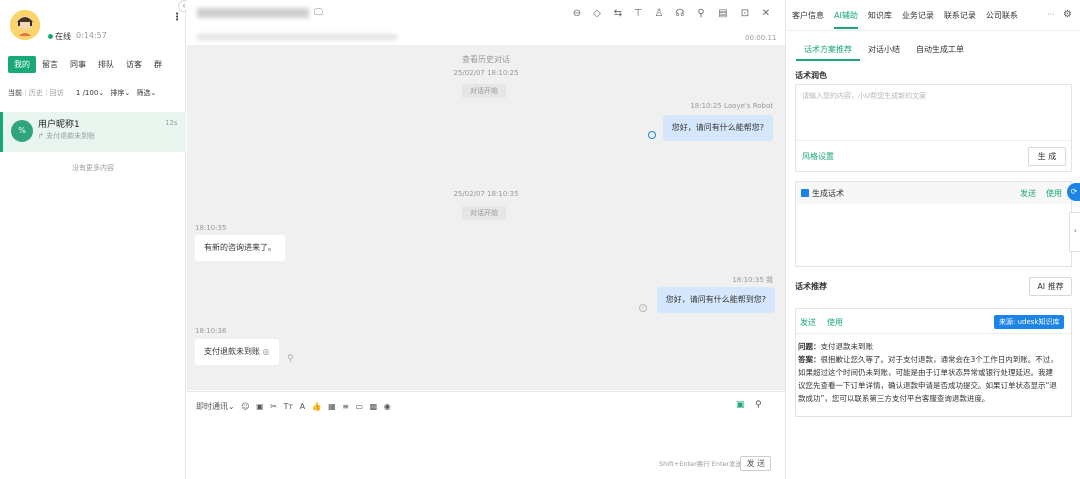  I want to click on tab-business-records: 业务记录, so click(918, 19).